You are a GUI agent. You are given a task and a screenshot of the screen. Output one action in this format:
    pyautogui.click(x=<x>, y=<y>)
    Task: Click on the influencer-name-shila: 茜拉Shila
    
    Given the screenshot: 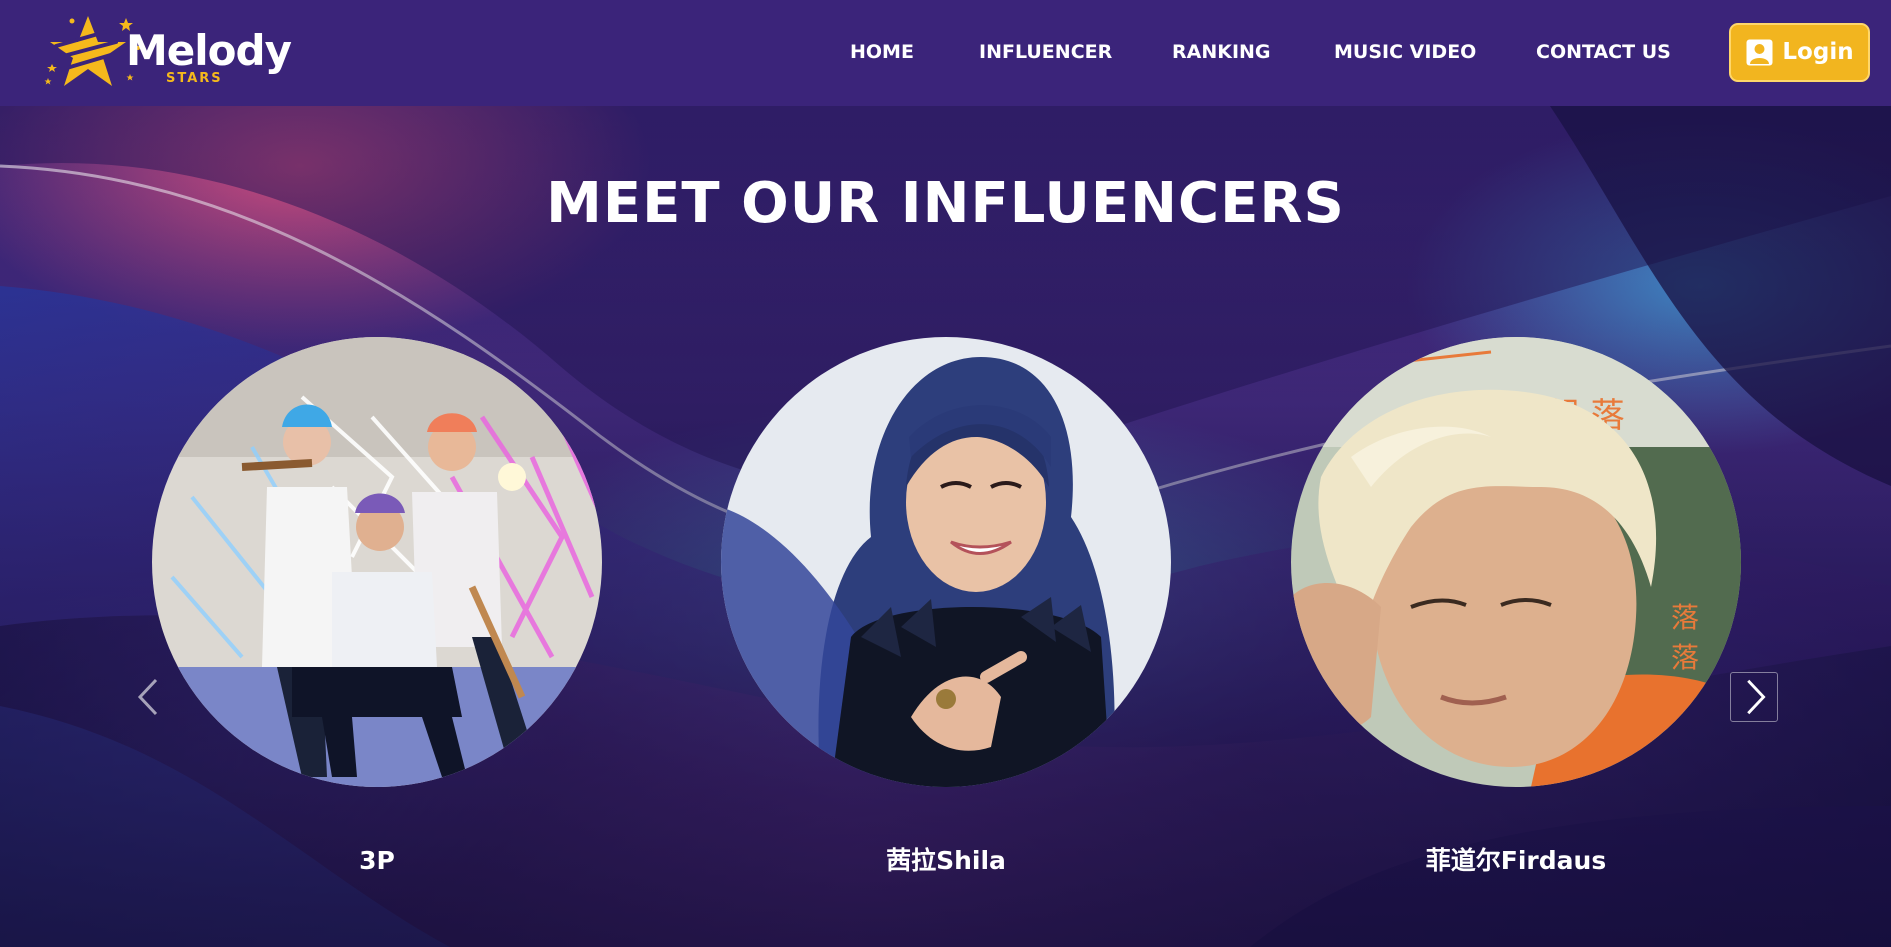 What is the action you would take?
    pyautogui.click(x=946, y=860)
    